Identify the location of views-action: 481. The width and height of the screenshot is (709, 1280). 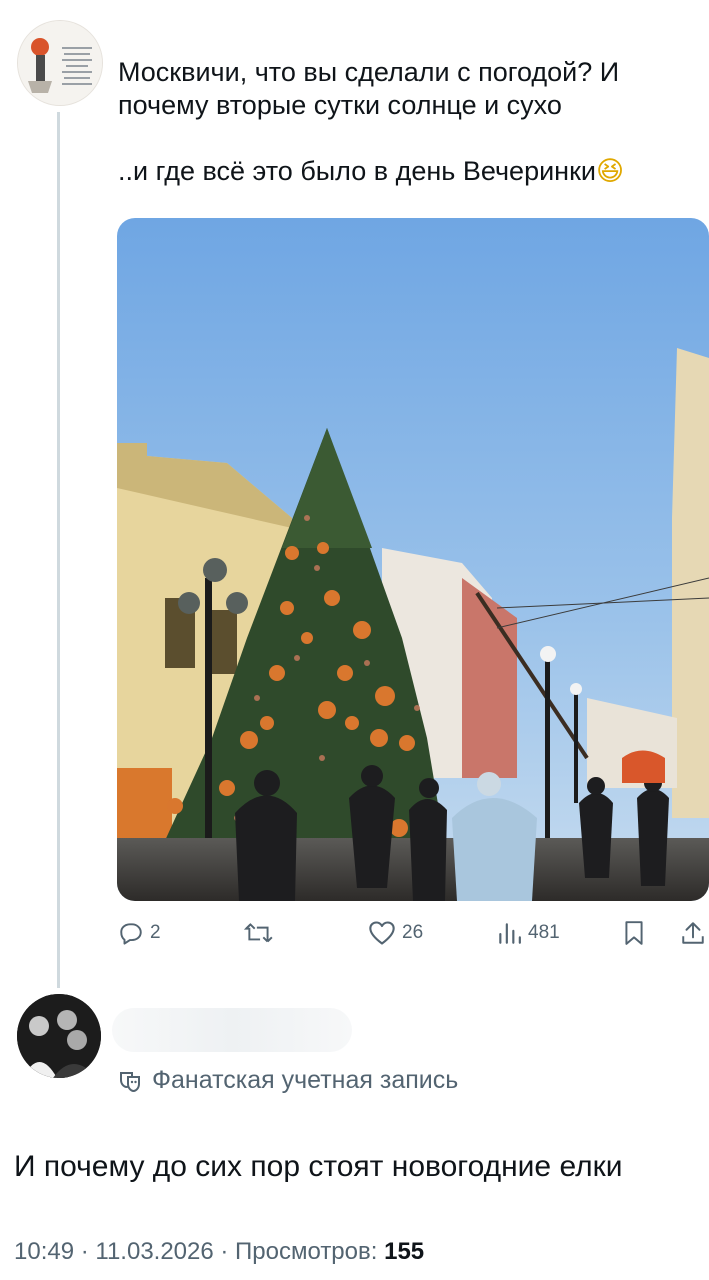
(528, 933).